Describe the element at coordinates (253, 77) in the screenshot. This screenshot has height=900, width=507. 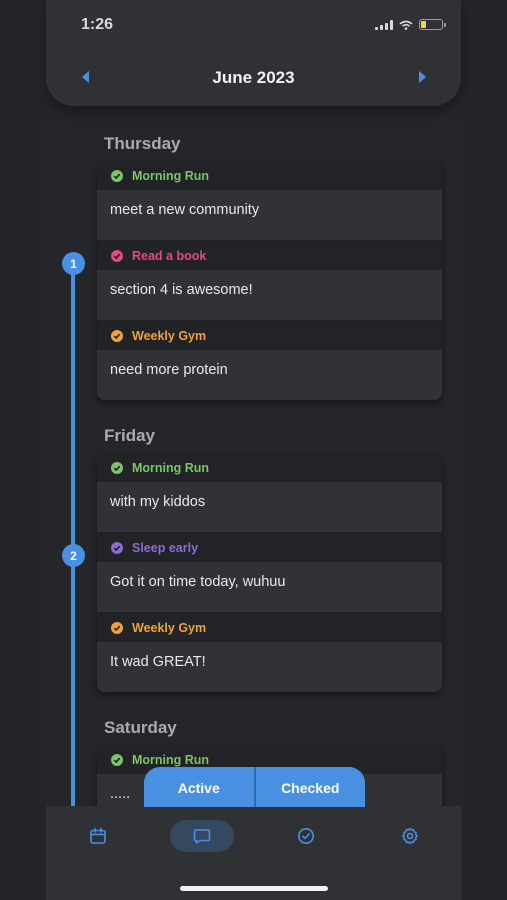
I see `month-title: June 2023` at that location.